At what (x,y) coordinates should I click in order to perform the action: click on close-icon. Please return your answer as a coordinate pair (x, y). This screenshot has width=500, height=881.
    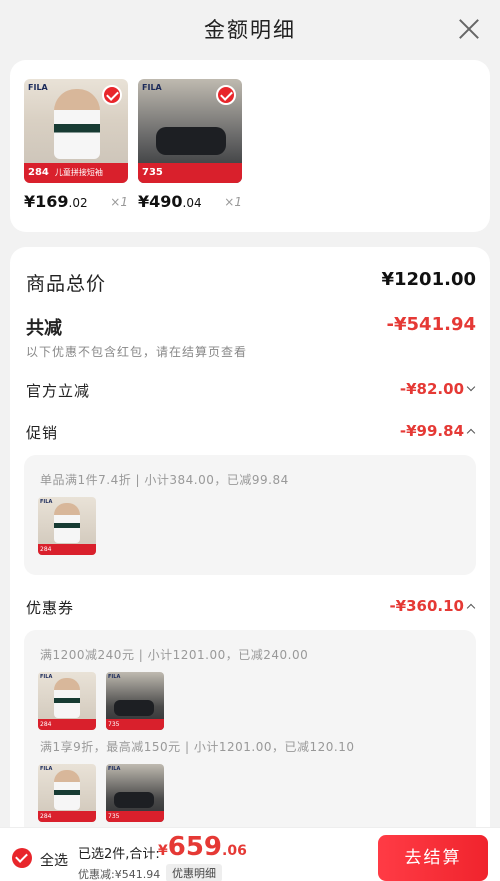
    Looking at the image, I should click on (469, 29).